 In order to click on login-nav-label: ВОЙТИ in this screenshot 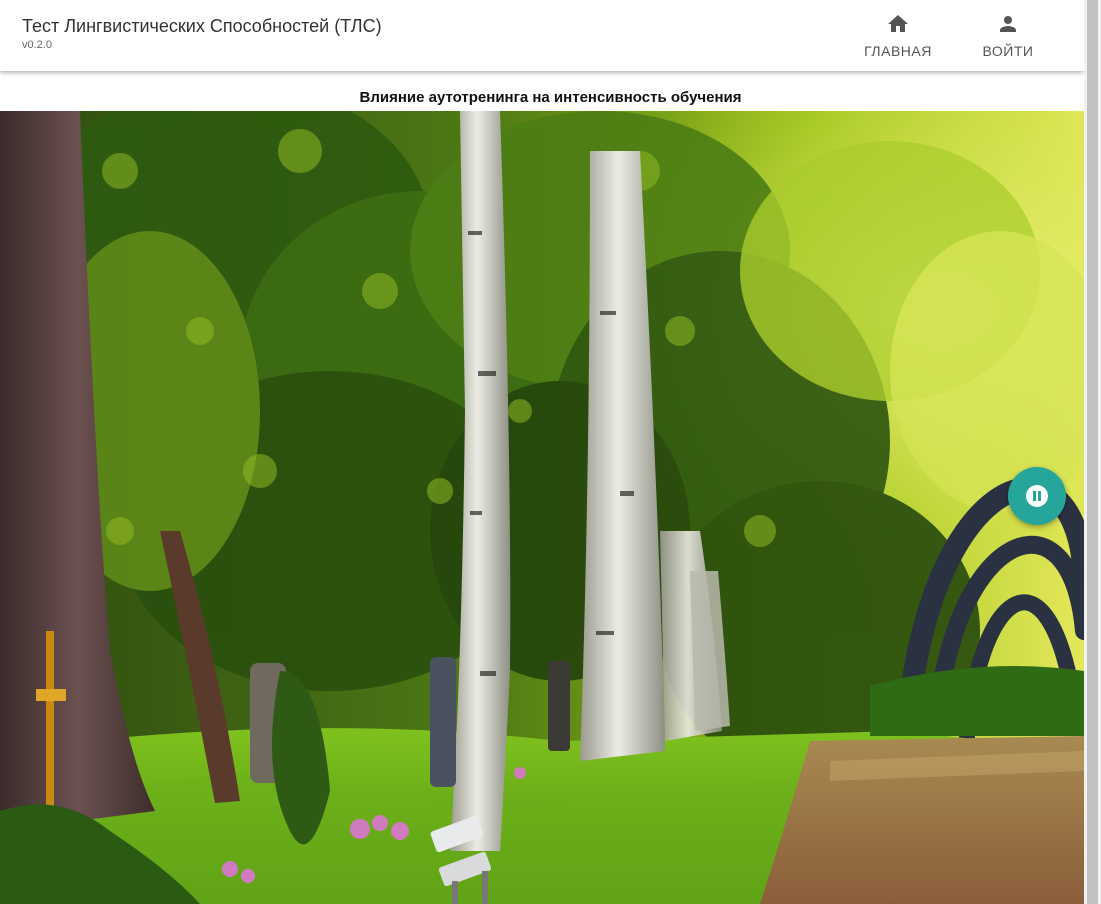, I will do `click(1008, 51)`.